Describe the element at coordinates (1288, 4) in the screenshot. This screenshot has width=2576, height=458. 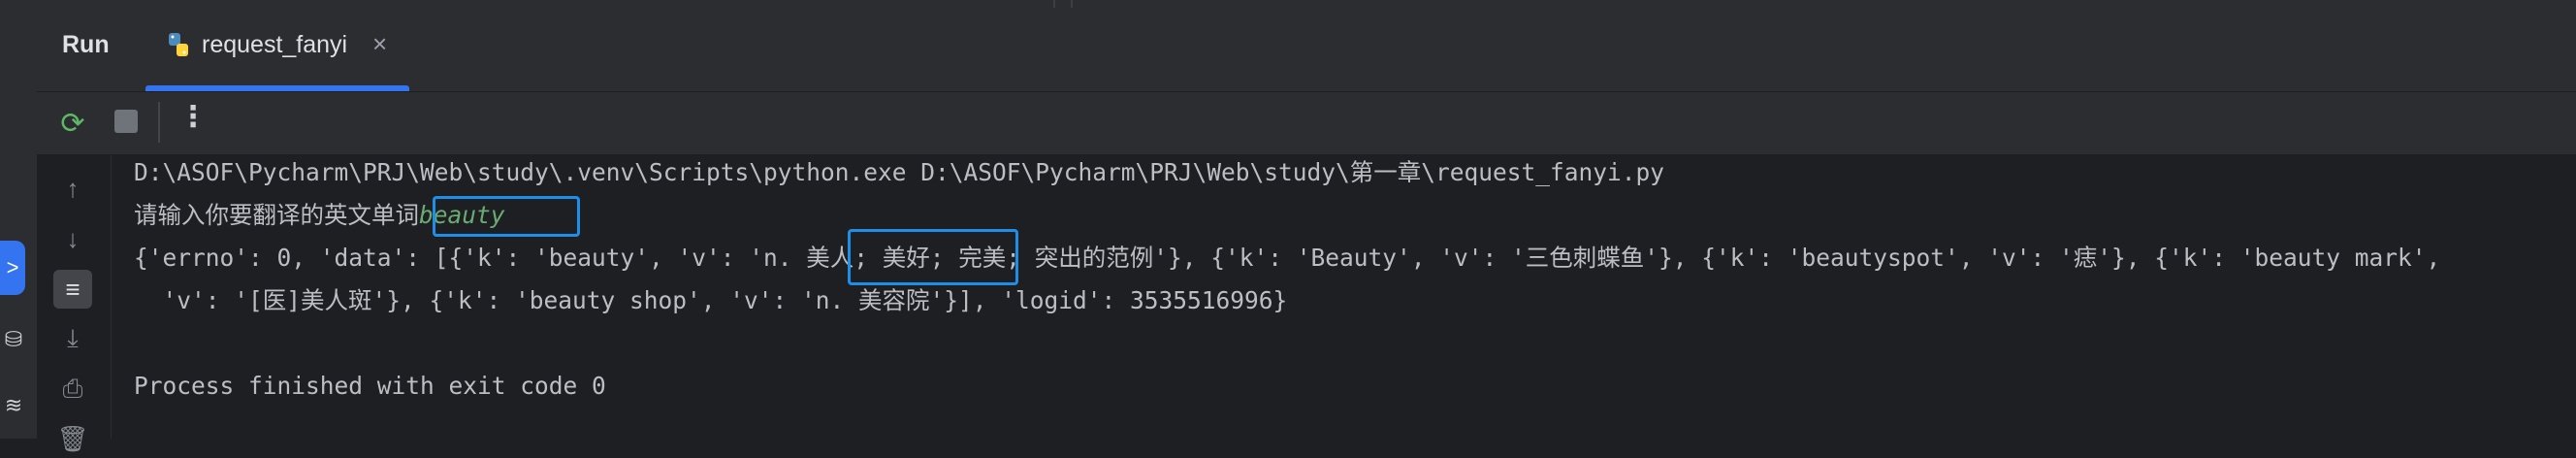
I see `top-strip` at that location.